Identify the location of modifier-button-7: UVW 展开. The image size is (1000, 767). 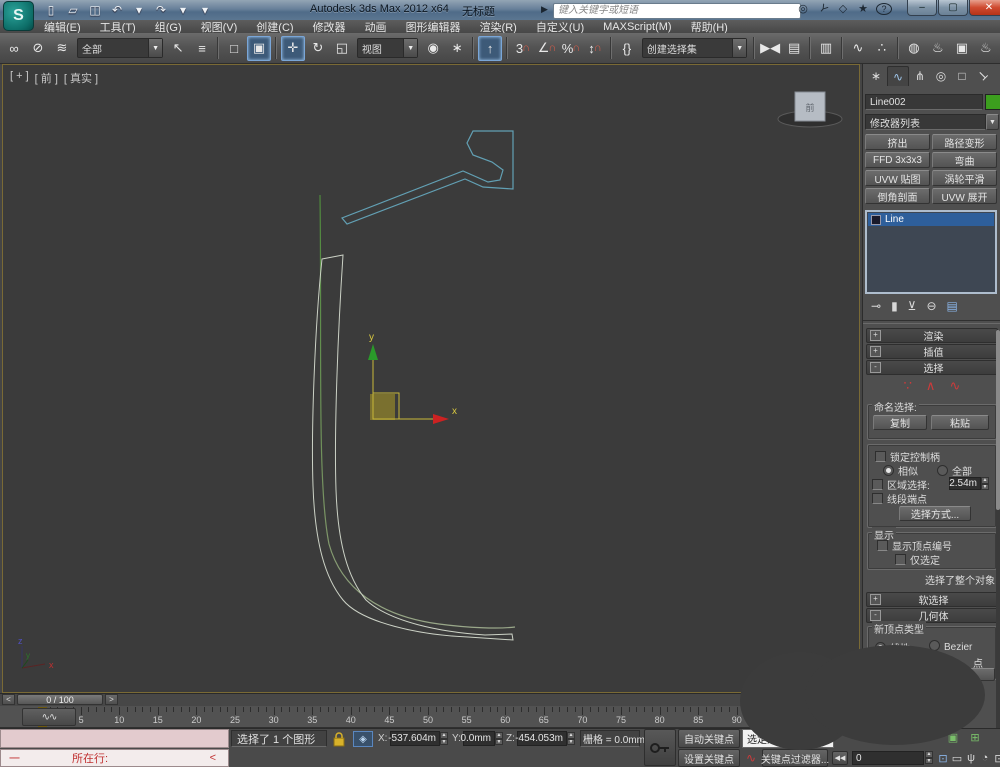
(964, 196).